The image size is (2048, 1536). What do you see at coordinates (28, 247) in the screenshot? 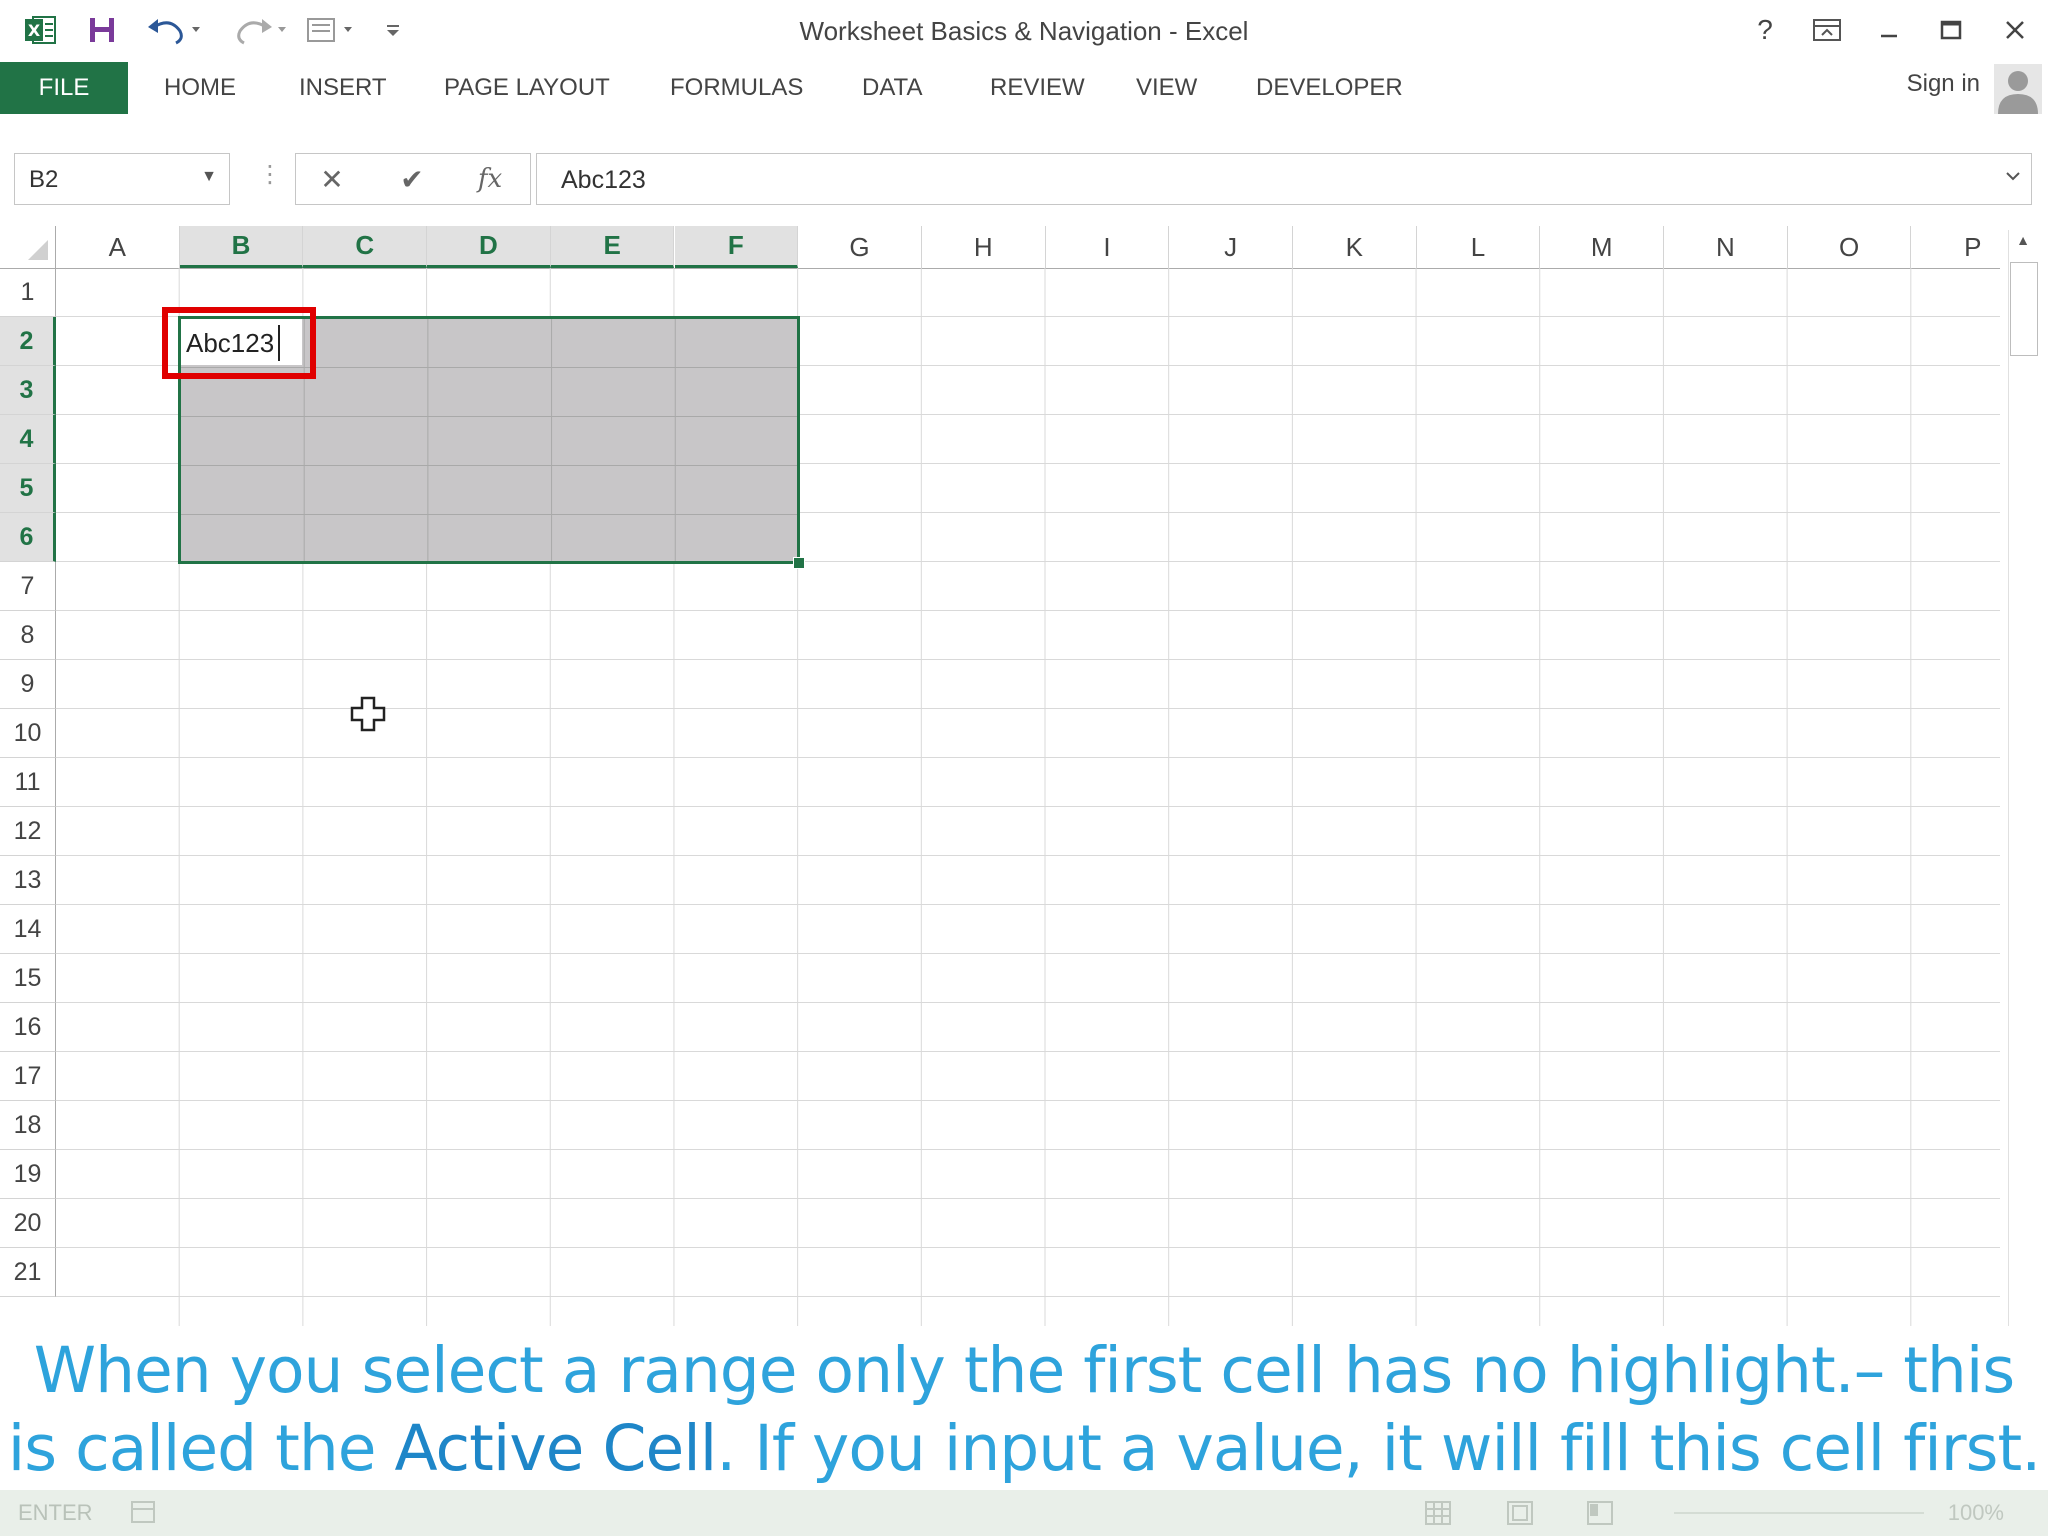
I see `select-all-button` at bounding box center [28, 247].